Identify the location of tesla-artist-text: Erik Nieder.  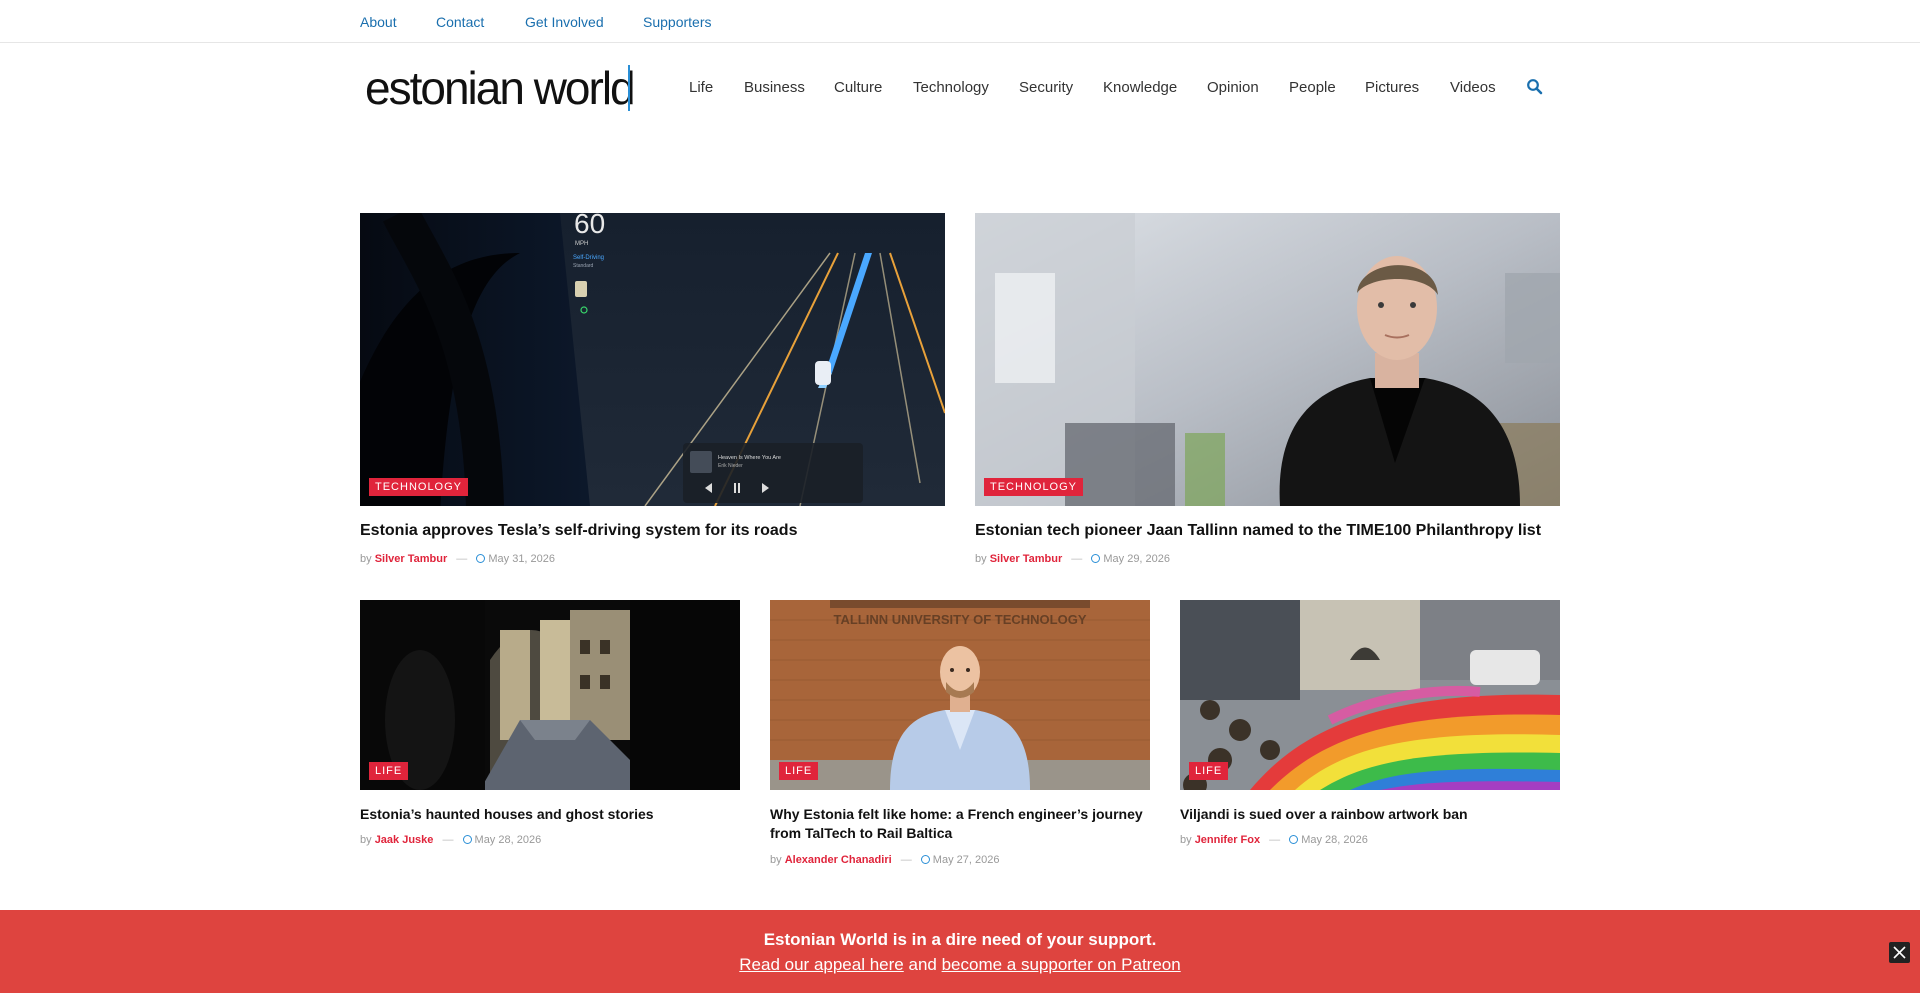
(730, 466).